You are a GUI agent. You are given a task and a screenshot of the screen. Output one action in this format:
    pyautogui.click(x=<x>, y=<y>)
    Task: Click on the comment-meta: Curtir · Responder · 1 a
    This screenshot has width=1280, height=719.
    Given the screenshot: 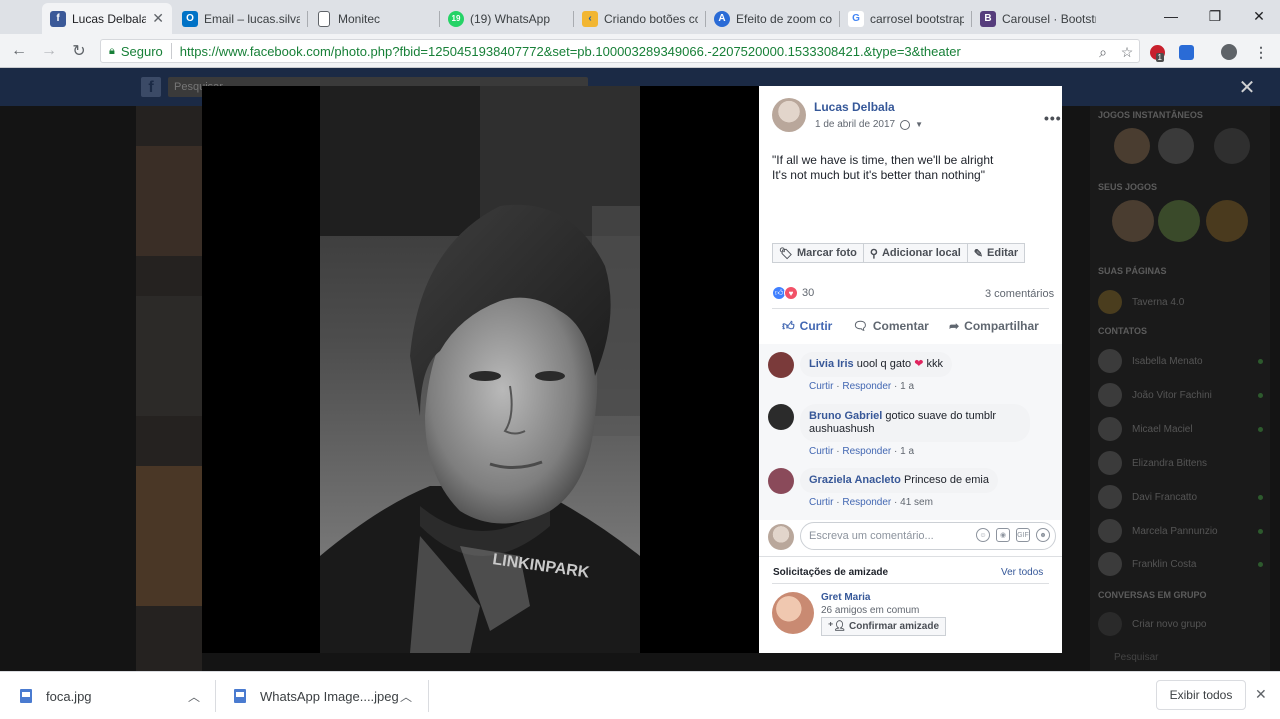 What is the action you would take?
    pyautogui.click(x=862, y=386)
    